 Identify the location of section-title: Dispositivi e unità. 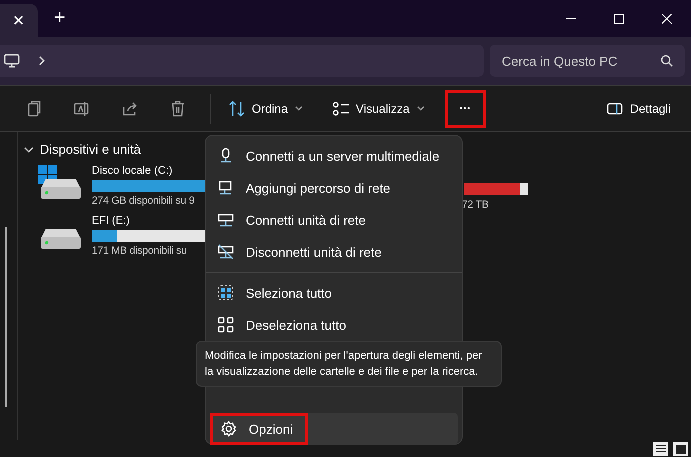
(91, 149).